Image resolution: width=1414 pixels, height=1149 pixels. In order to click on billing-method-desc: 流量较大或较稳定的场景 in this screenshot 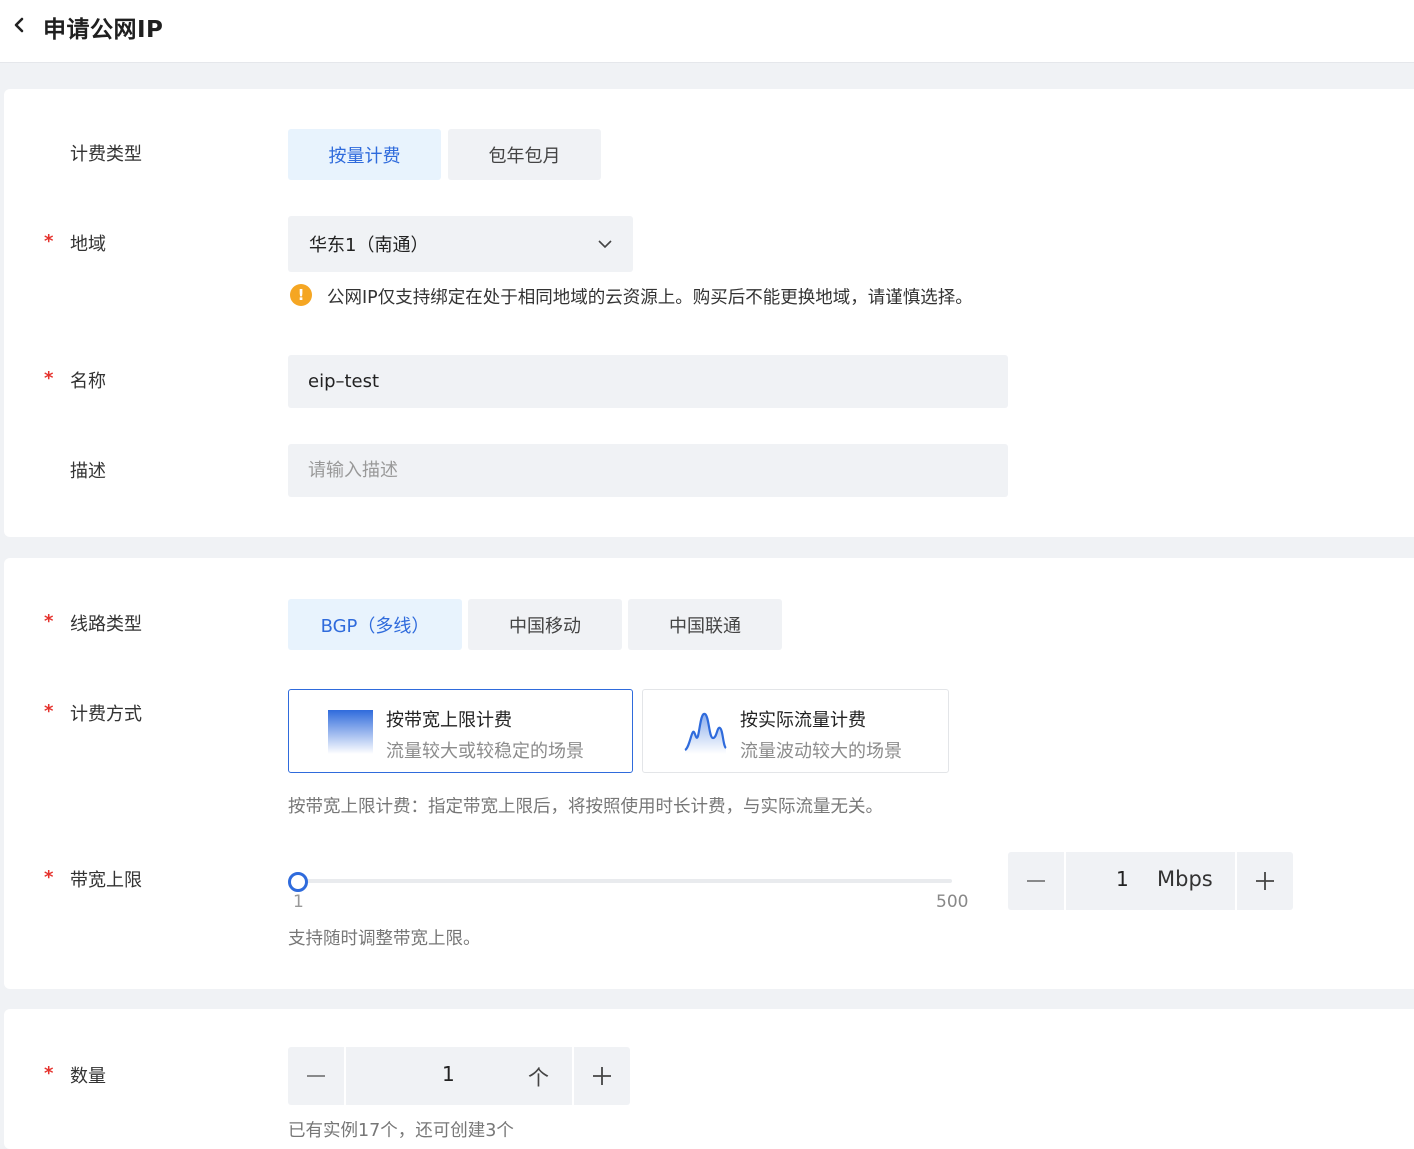, I will do `click(485, 751)`.